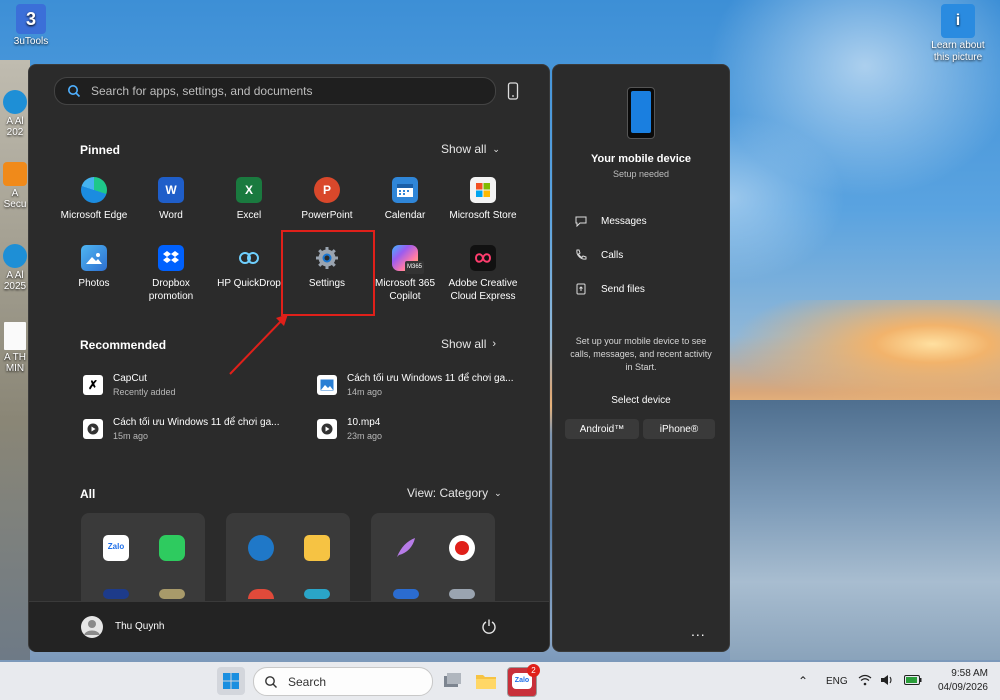  Describe the element at coordinates (343, 681) in the screenshot. I see `taskbar-search: Search` at that location.